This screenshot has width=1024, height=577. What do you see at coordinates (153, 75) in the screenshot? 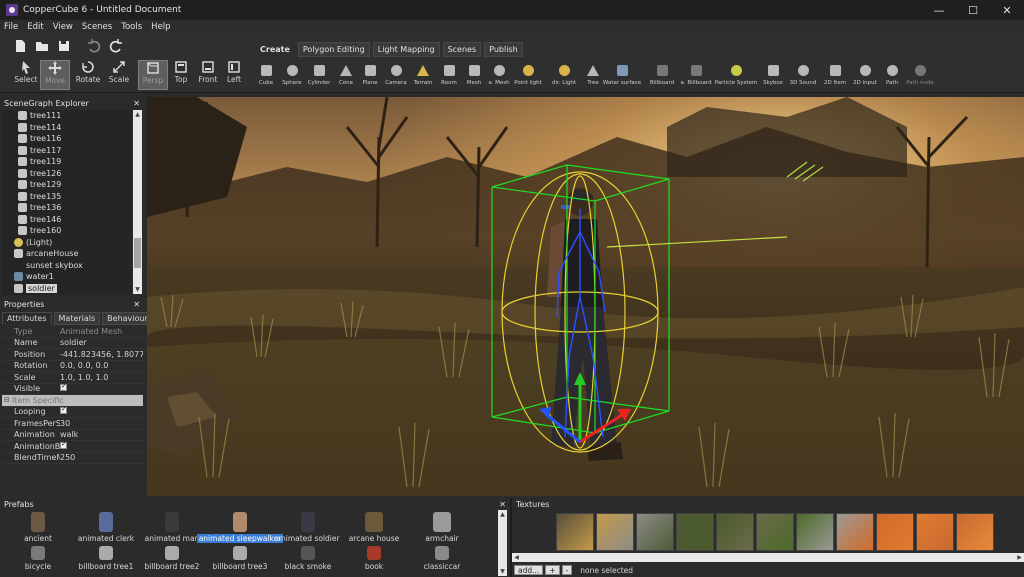
I see `view-persp-button: Persp` at bounding box center [153, 75].